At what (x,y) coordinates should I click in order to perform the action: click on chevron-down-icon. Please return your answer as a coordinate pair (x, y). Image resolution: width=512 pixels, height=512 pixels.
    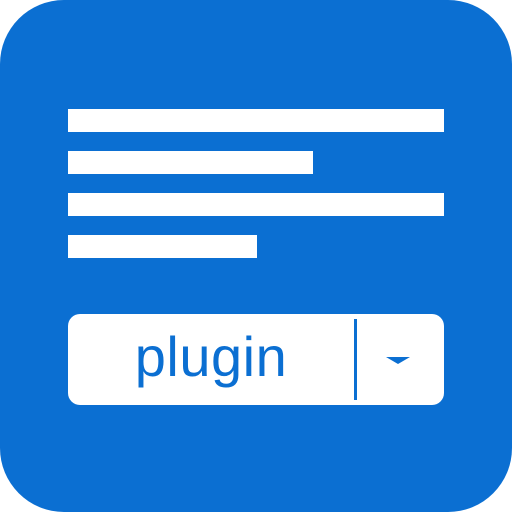
    Looking at the image, I should click on (398, 360).